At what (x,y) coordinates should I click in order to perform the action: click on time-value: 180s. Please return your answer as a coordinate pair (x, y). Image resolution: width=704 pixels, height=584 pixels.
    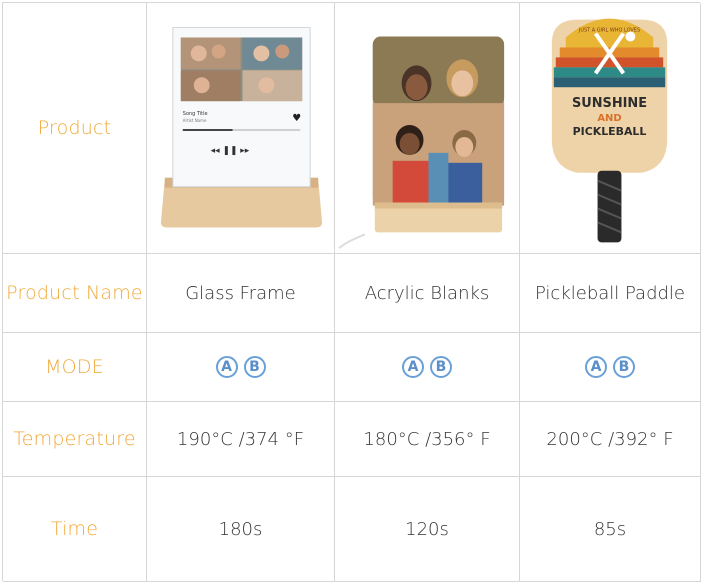
    Looking at the image, I should click on (240, 529).